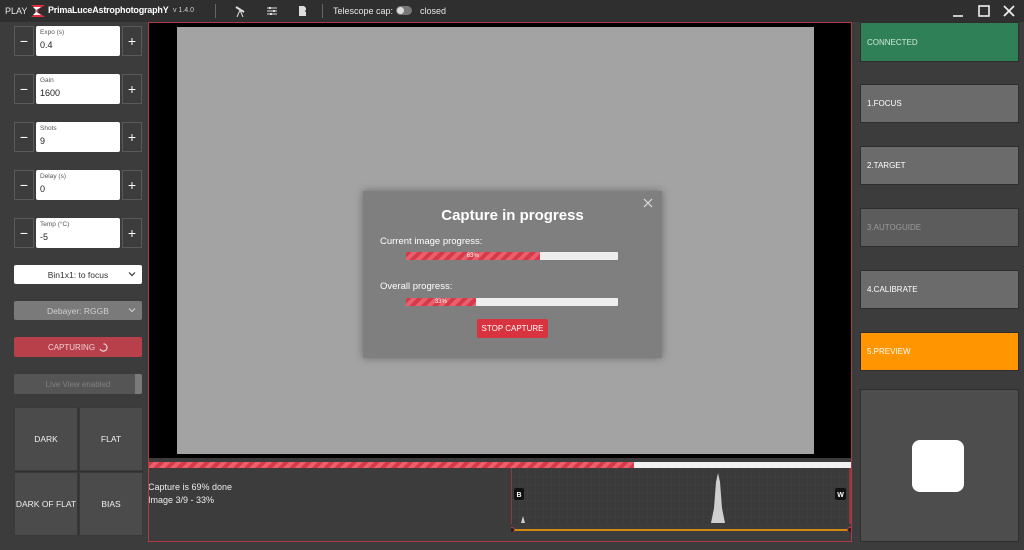  I want to click on frame-type-grid: DARK FLAT DARK OF FLAT BIAS, so click(78, 471).